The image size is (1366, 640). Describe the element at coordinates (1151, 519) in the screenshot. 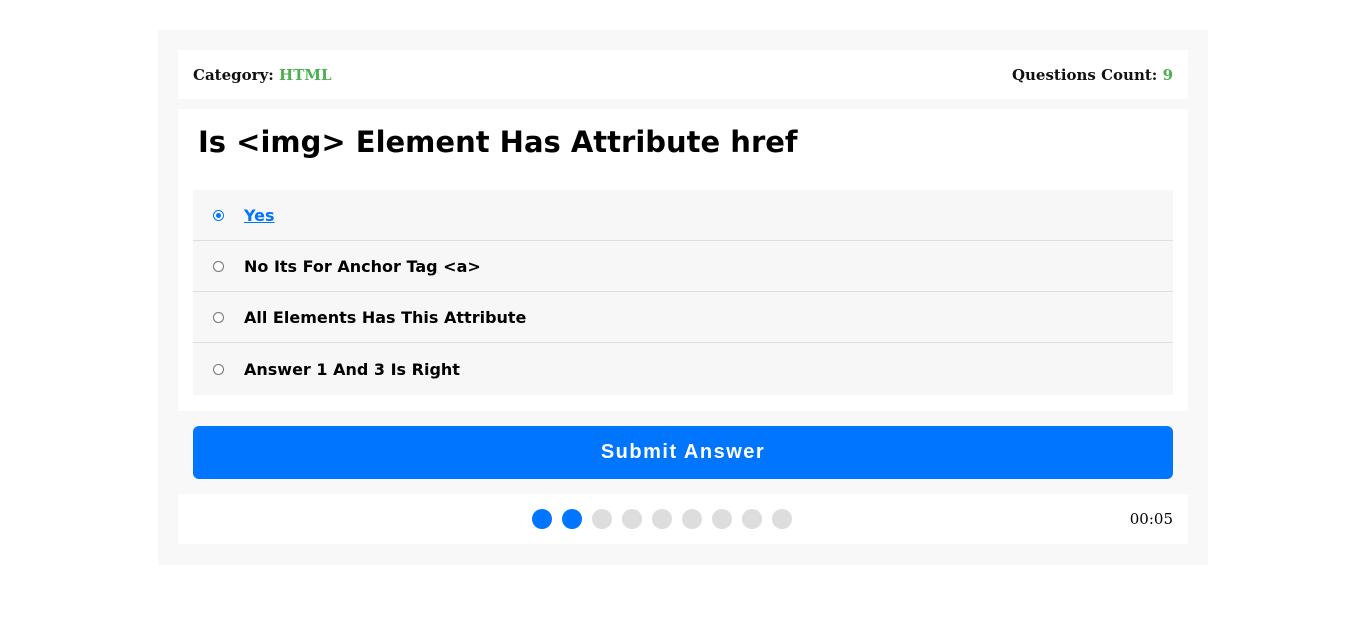

I see `countdown-timer: 00:05` at that location.